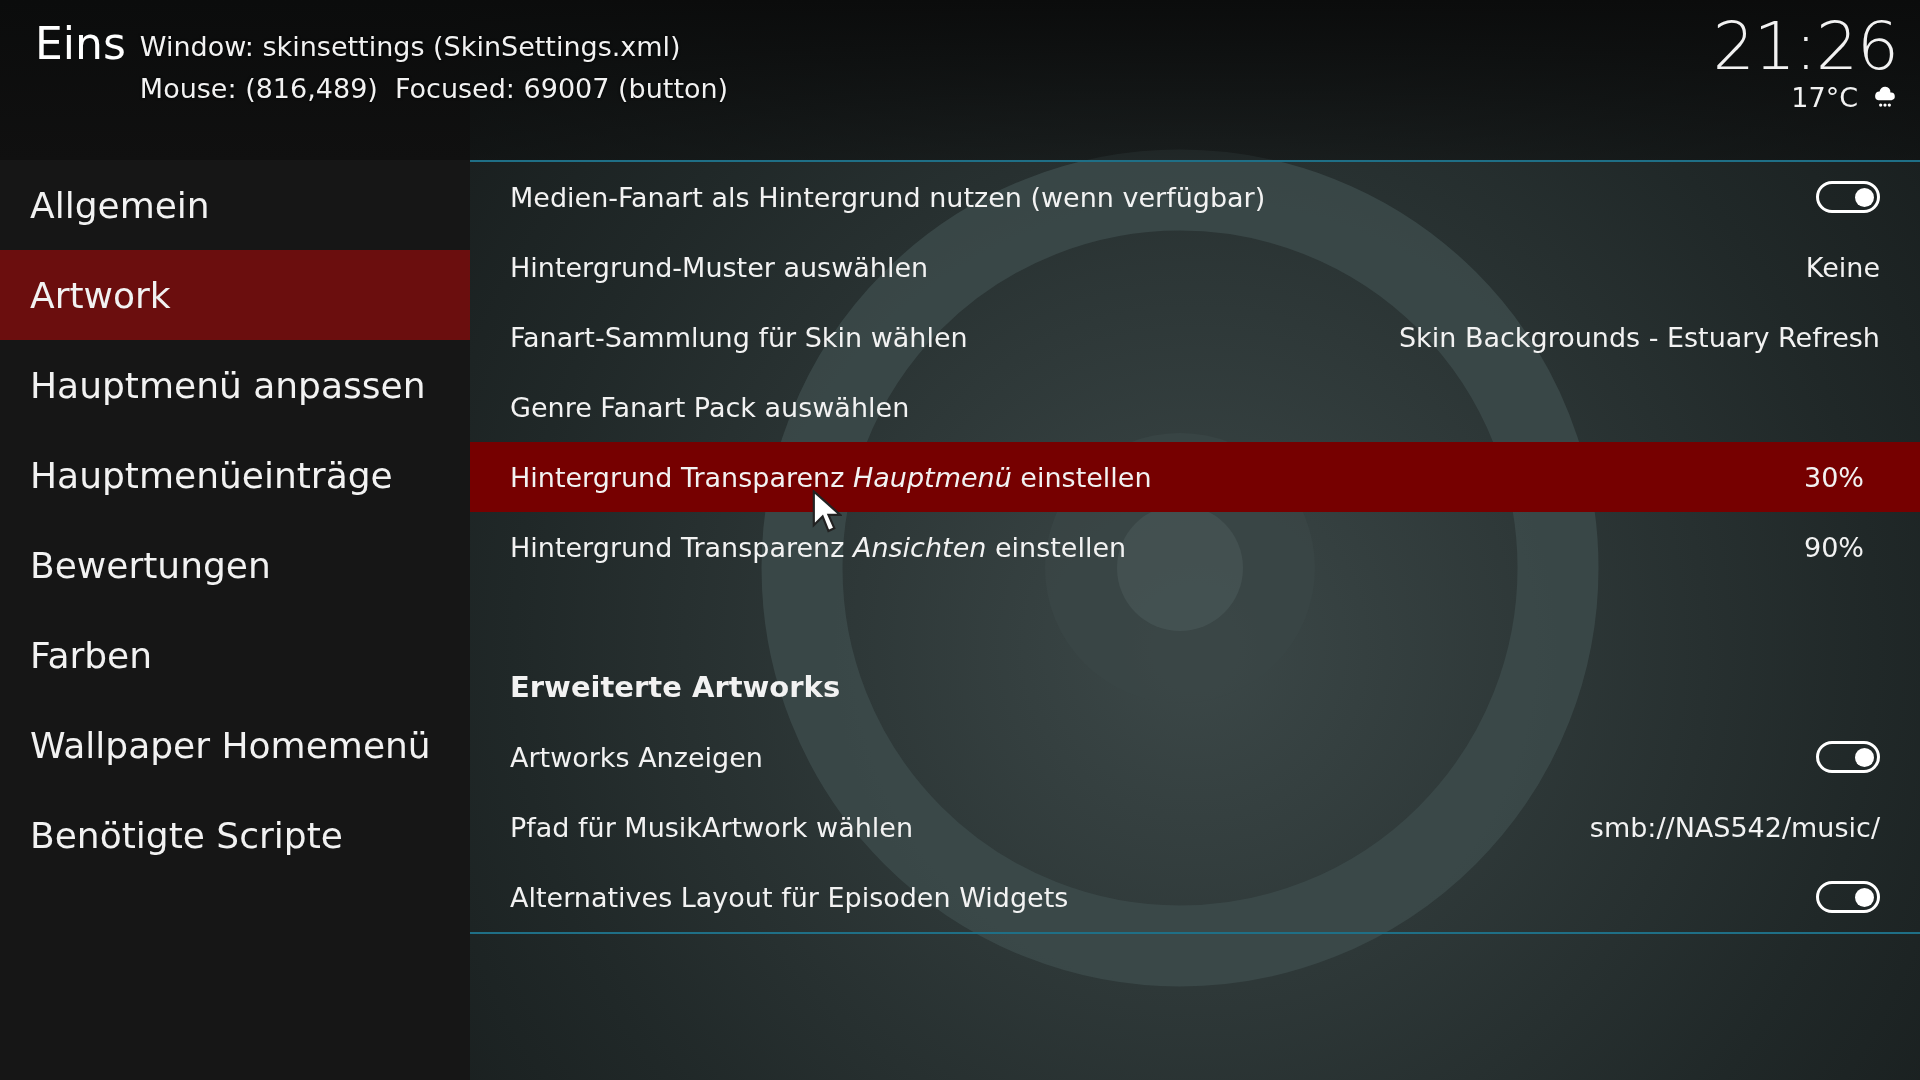 The width and height of the screenshot is (1920, 1080). I want to click on sidebar-item: Hauptmenü anpassen, so click(235, 385).